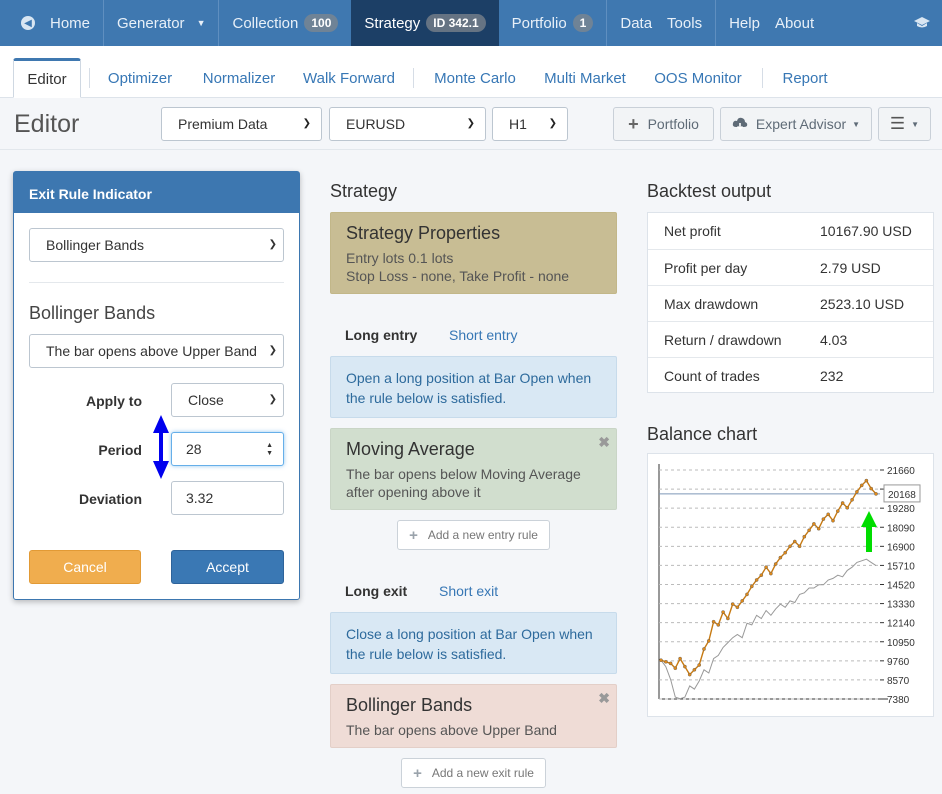  What do you see at coordinates (239, 78) in the screenshot?
I see `tab-normalizer: Normalizer` at bounding box center [239, 78].